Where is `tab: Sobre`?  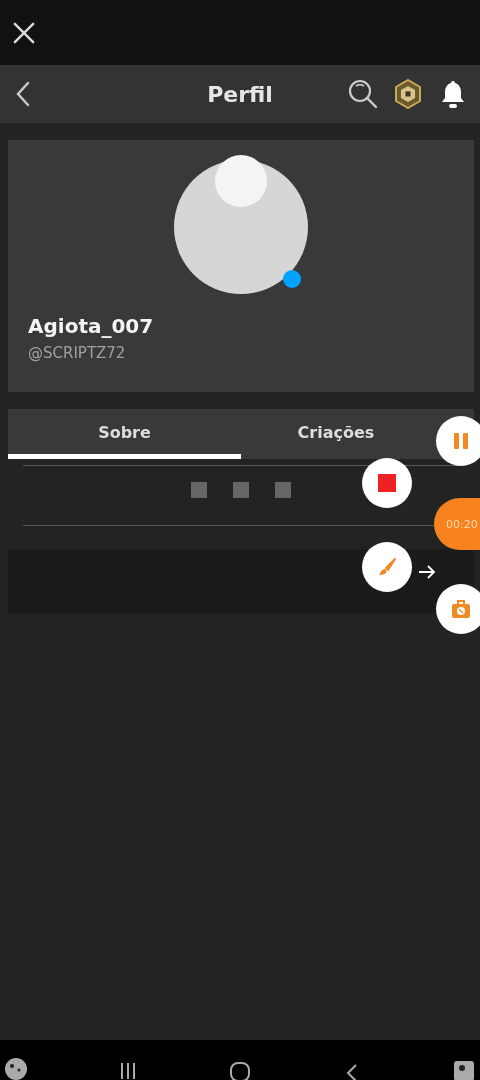 tab: Sobre is located at coordinates (124, 434).